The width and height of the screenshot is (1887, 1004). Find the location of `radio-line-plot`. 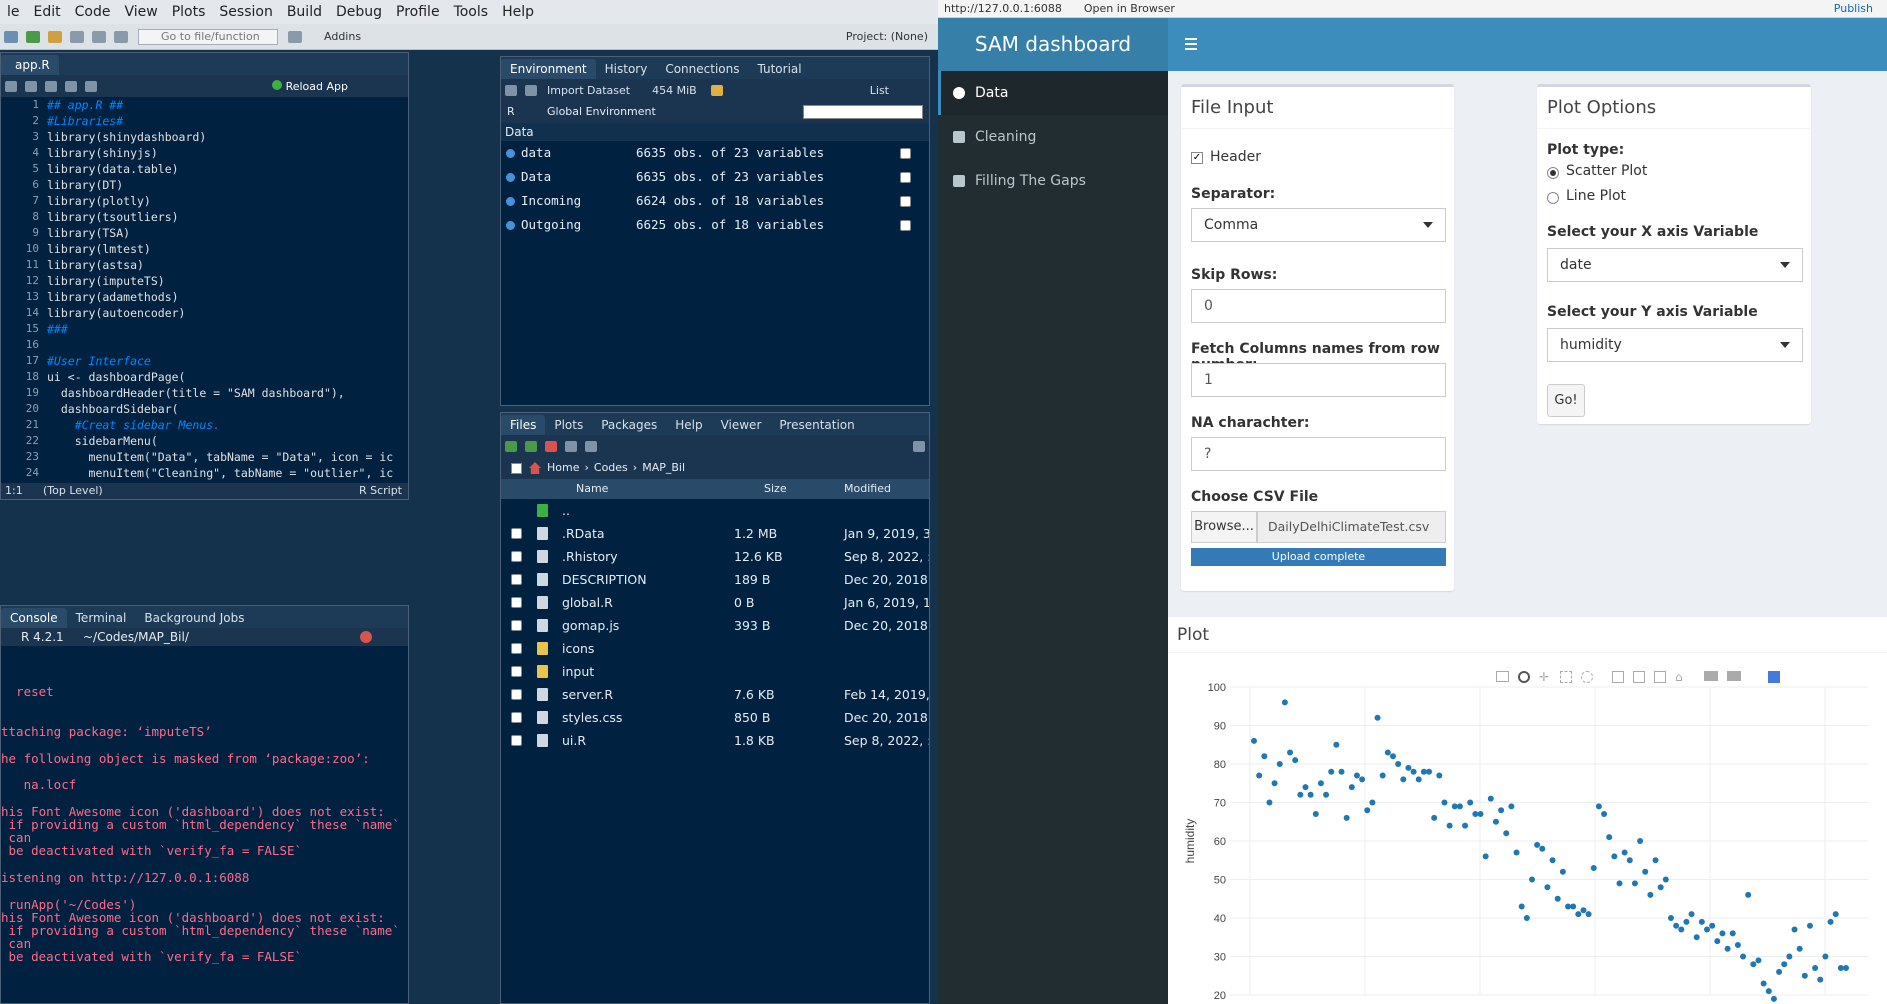

radio-line-plot is located at coordinates (1553, 198).